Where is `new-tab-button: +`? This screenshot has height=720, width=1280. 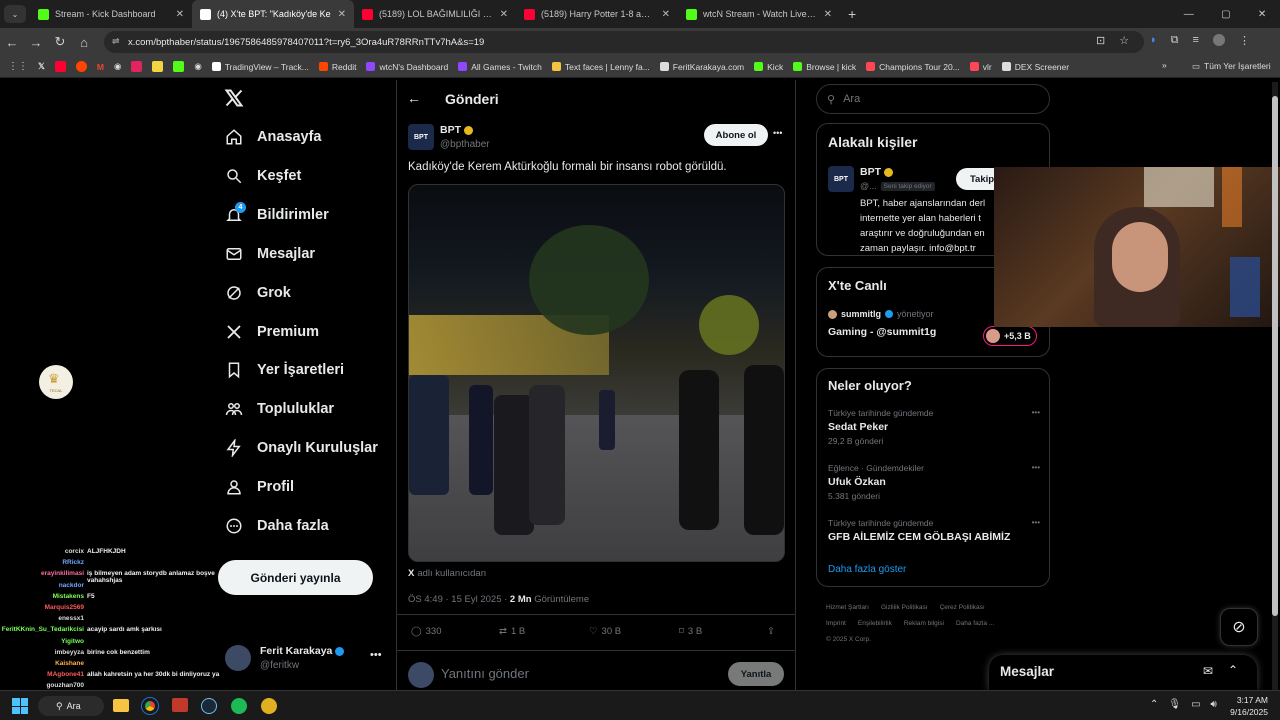
new-tab-button: + is located at coordinates (852, 14).